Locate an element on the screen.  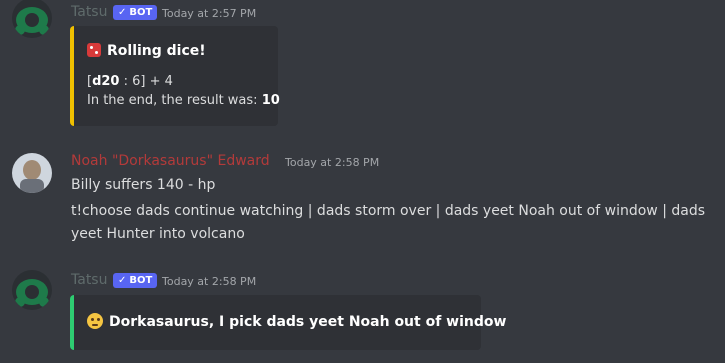
roll-result: In the end, the result was: 10 is located at coordinates (183, 100).